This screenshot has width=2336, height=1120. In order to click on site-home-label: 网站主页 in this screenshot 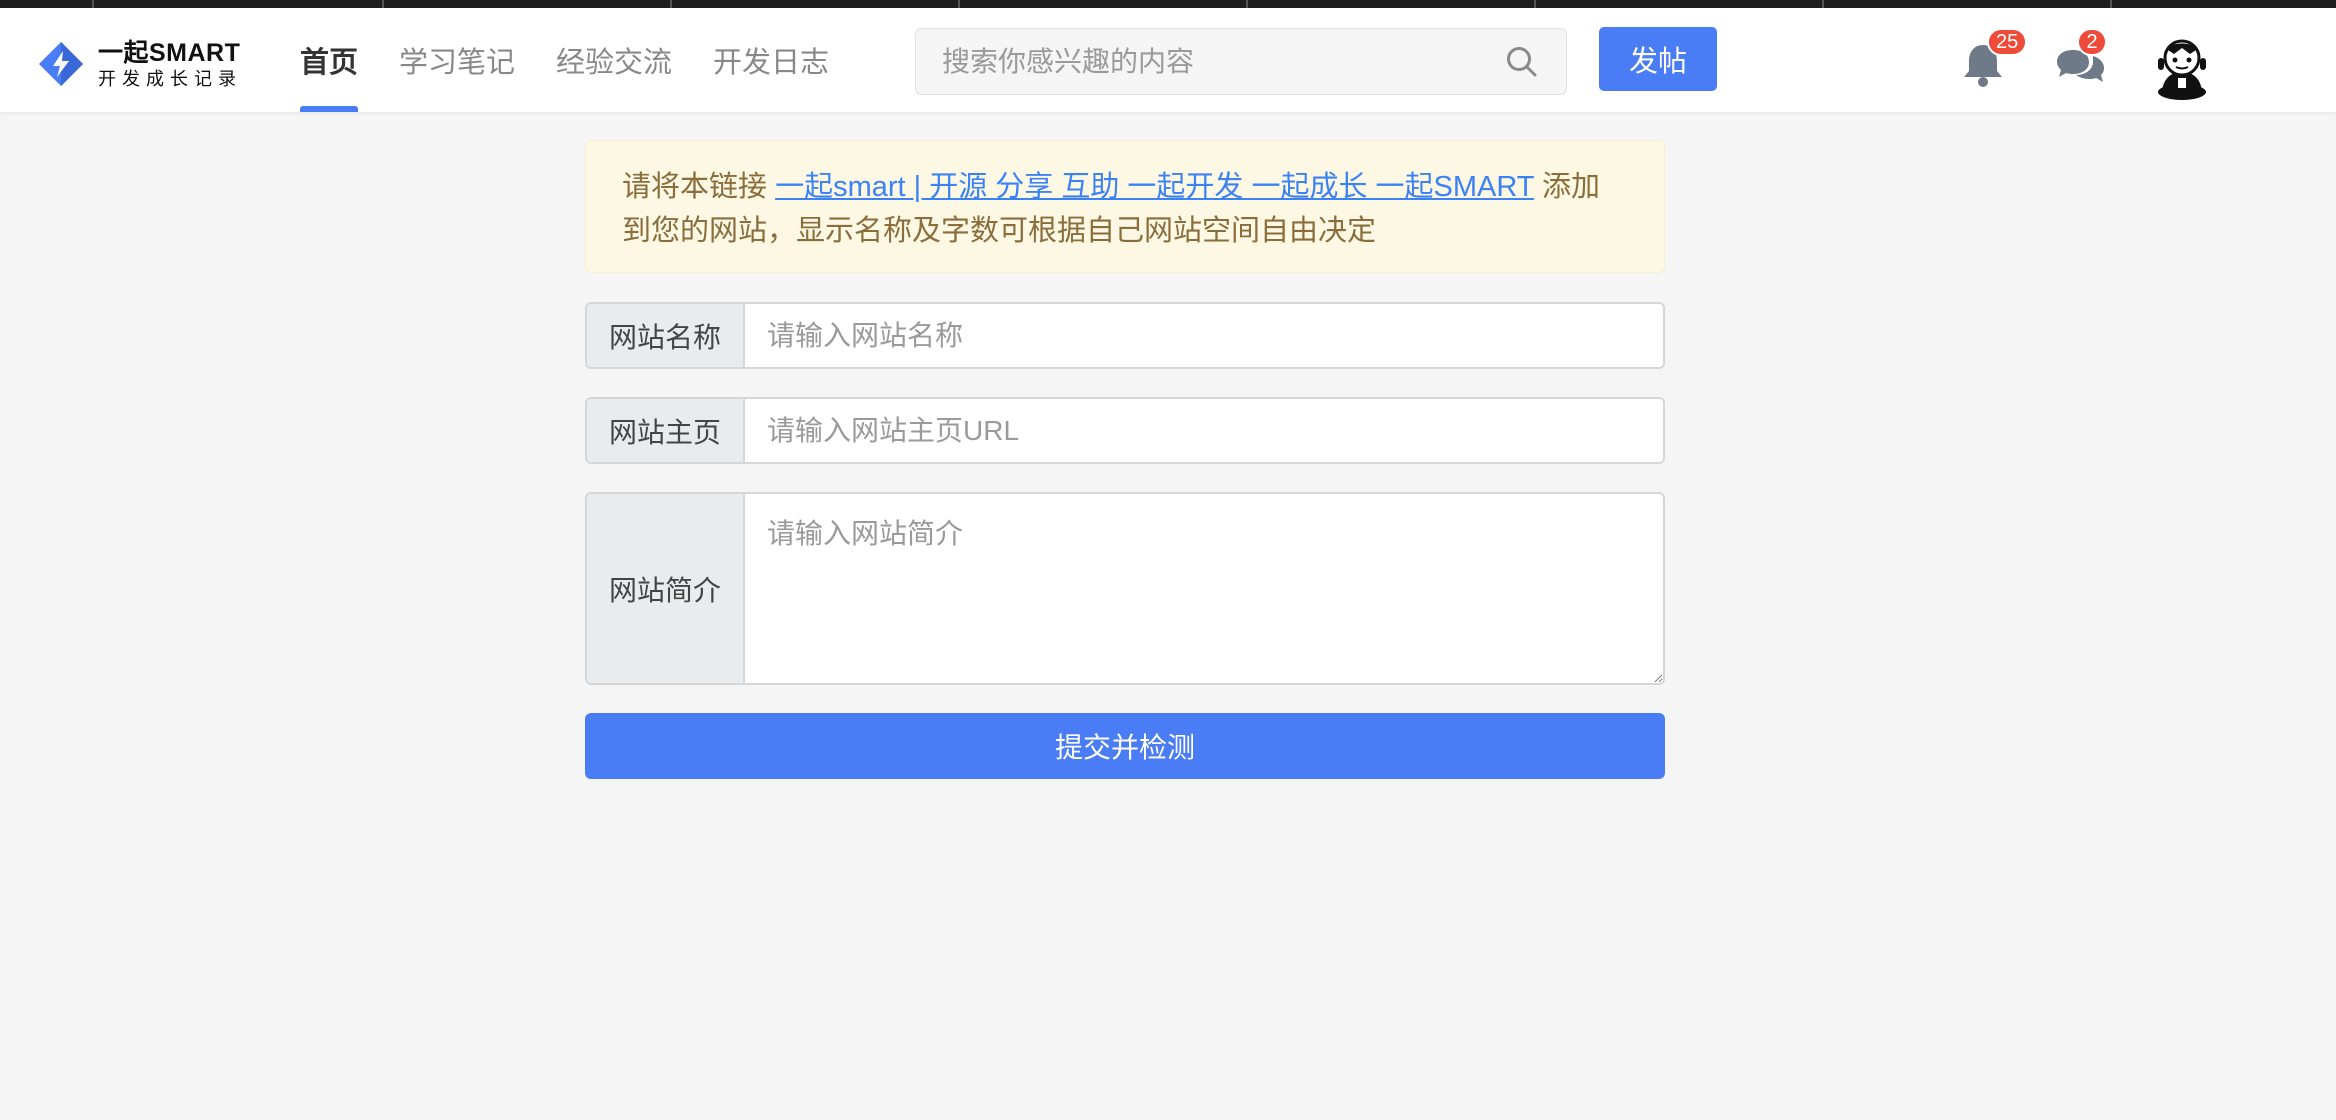, I will do `click(666, 430)`.